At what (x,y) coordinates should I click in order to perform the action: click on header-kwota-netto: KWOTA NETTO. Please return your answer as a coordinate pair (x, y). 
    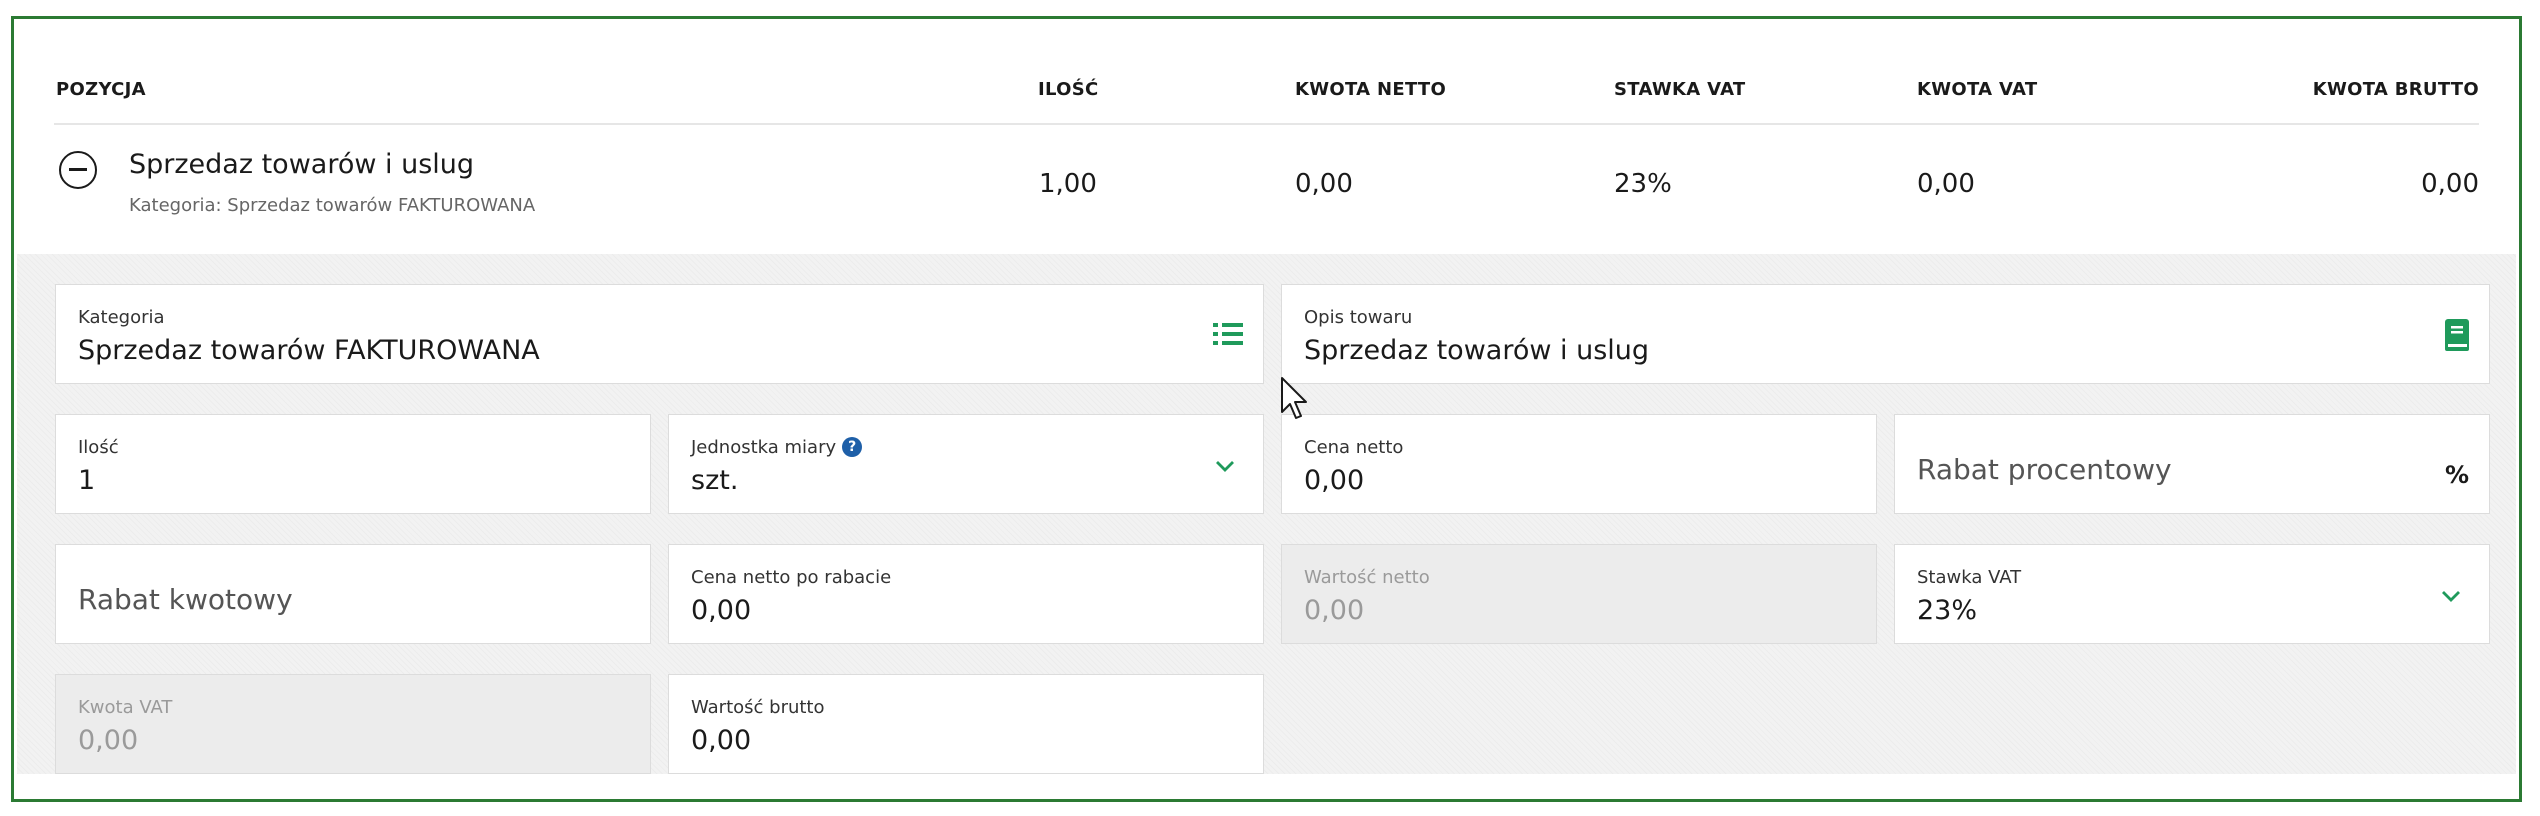
    Looking at the image, I should click on (1371, 89).